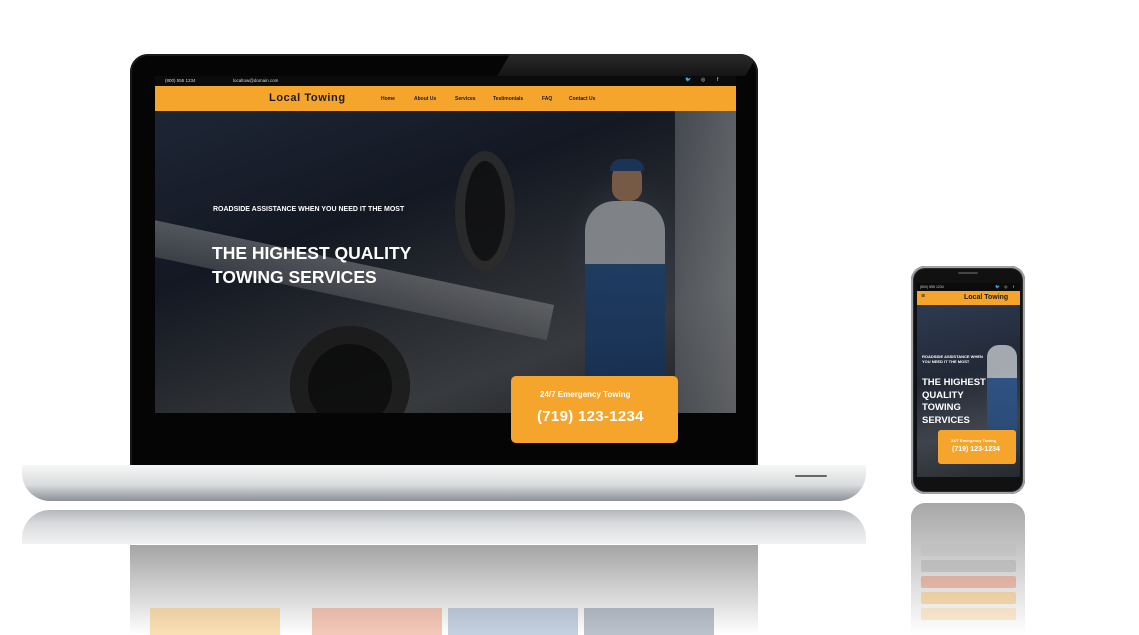 The image size is (1139, 635). Describe the element at coordinates (627, 65) in the screenshot. I see `laptop-glare` at that location.